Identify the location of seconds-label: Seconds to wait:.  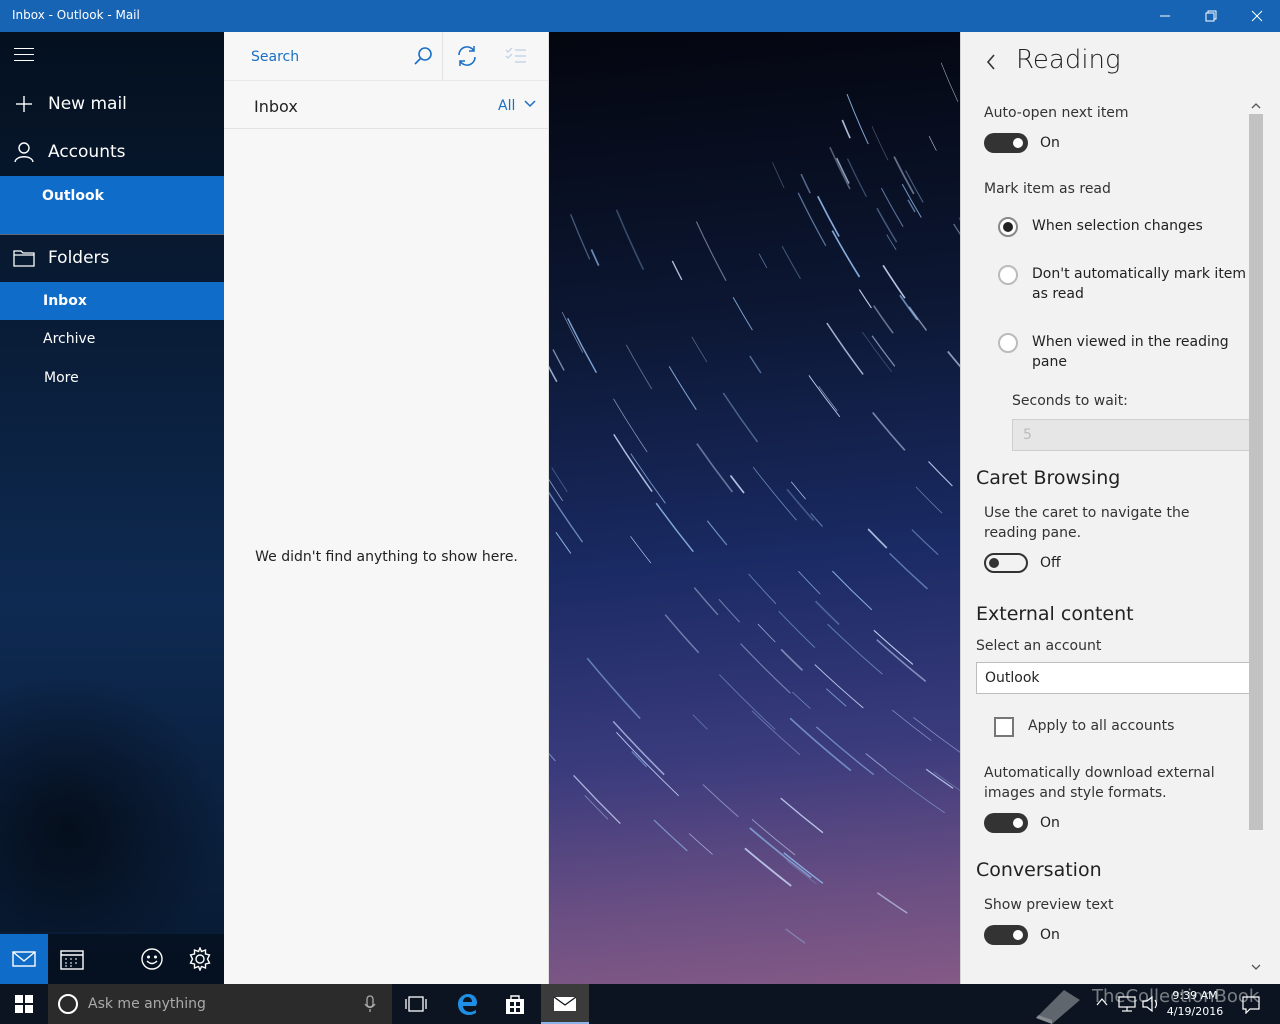
(1070, 401).